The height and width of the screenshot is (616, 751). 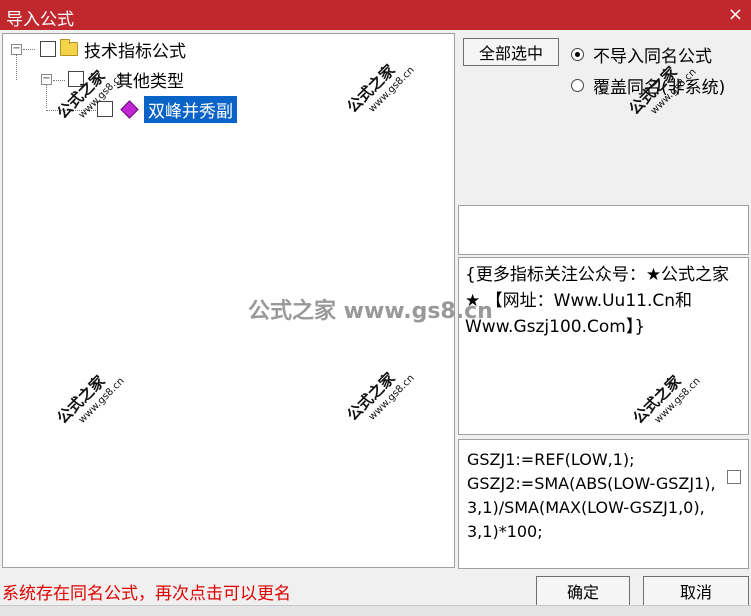 What do you see at coordinates (190, 109) in the screenshot?
I see `tree-node-label: 双峰并秀副` at bounding box center [190, 109].